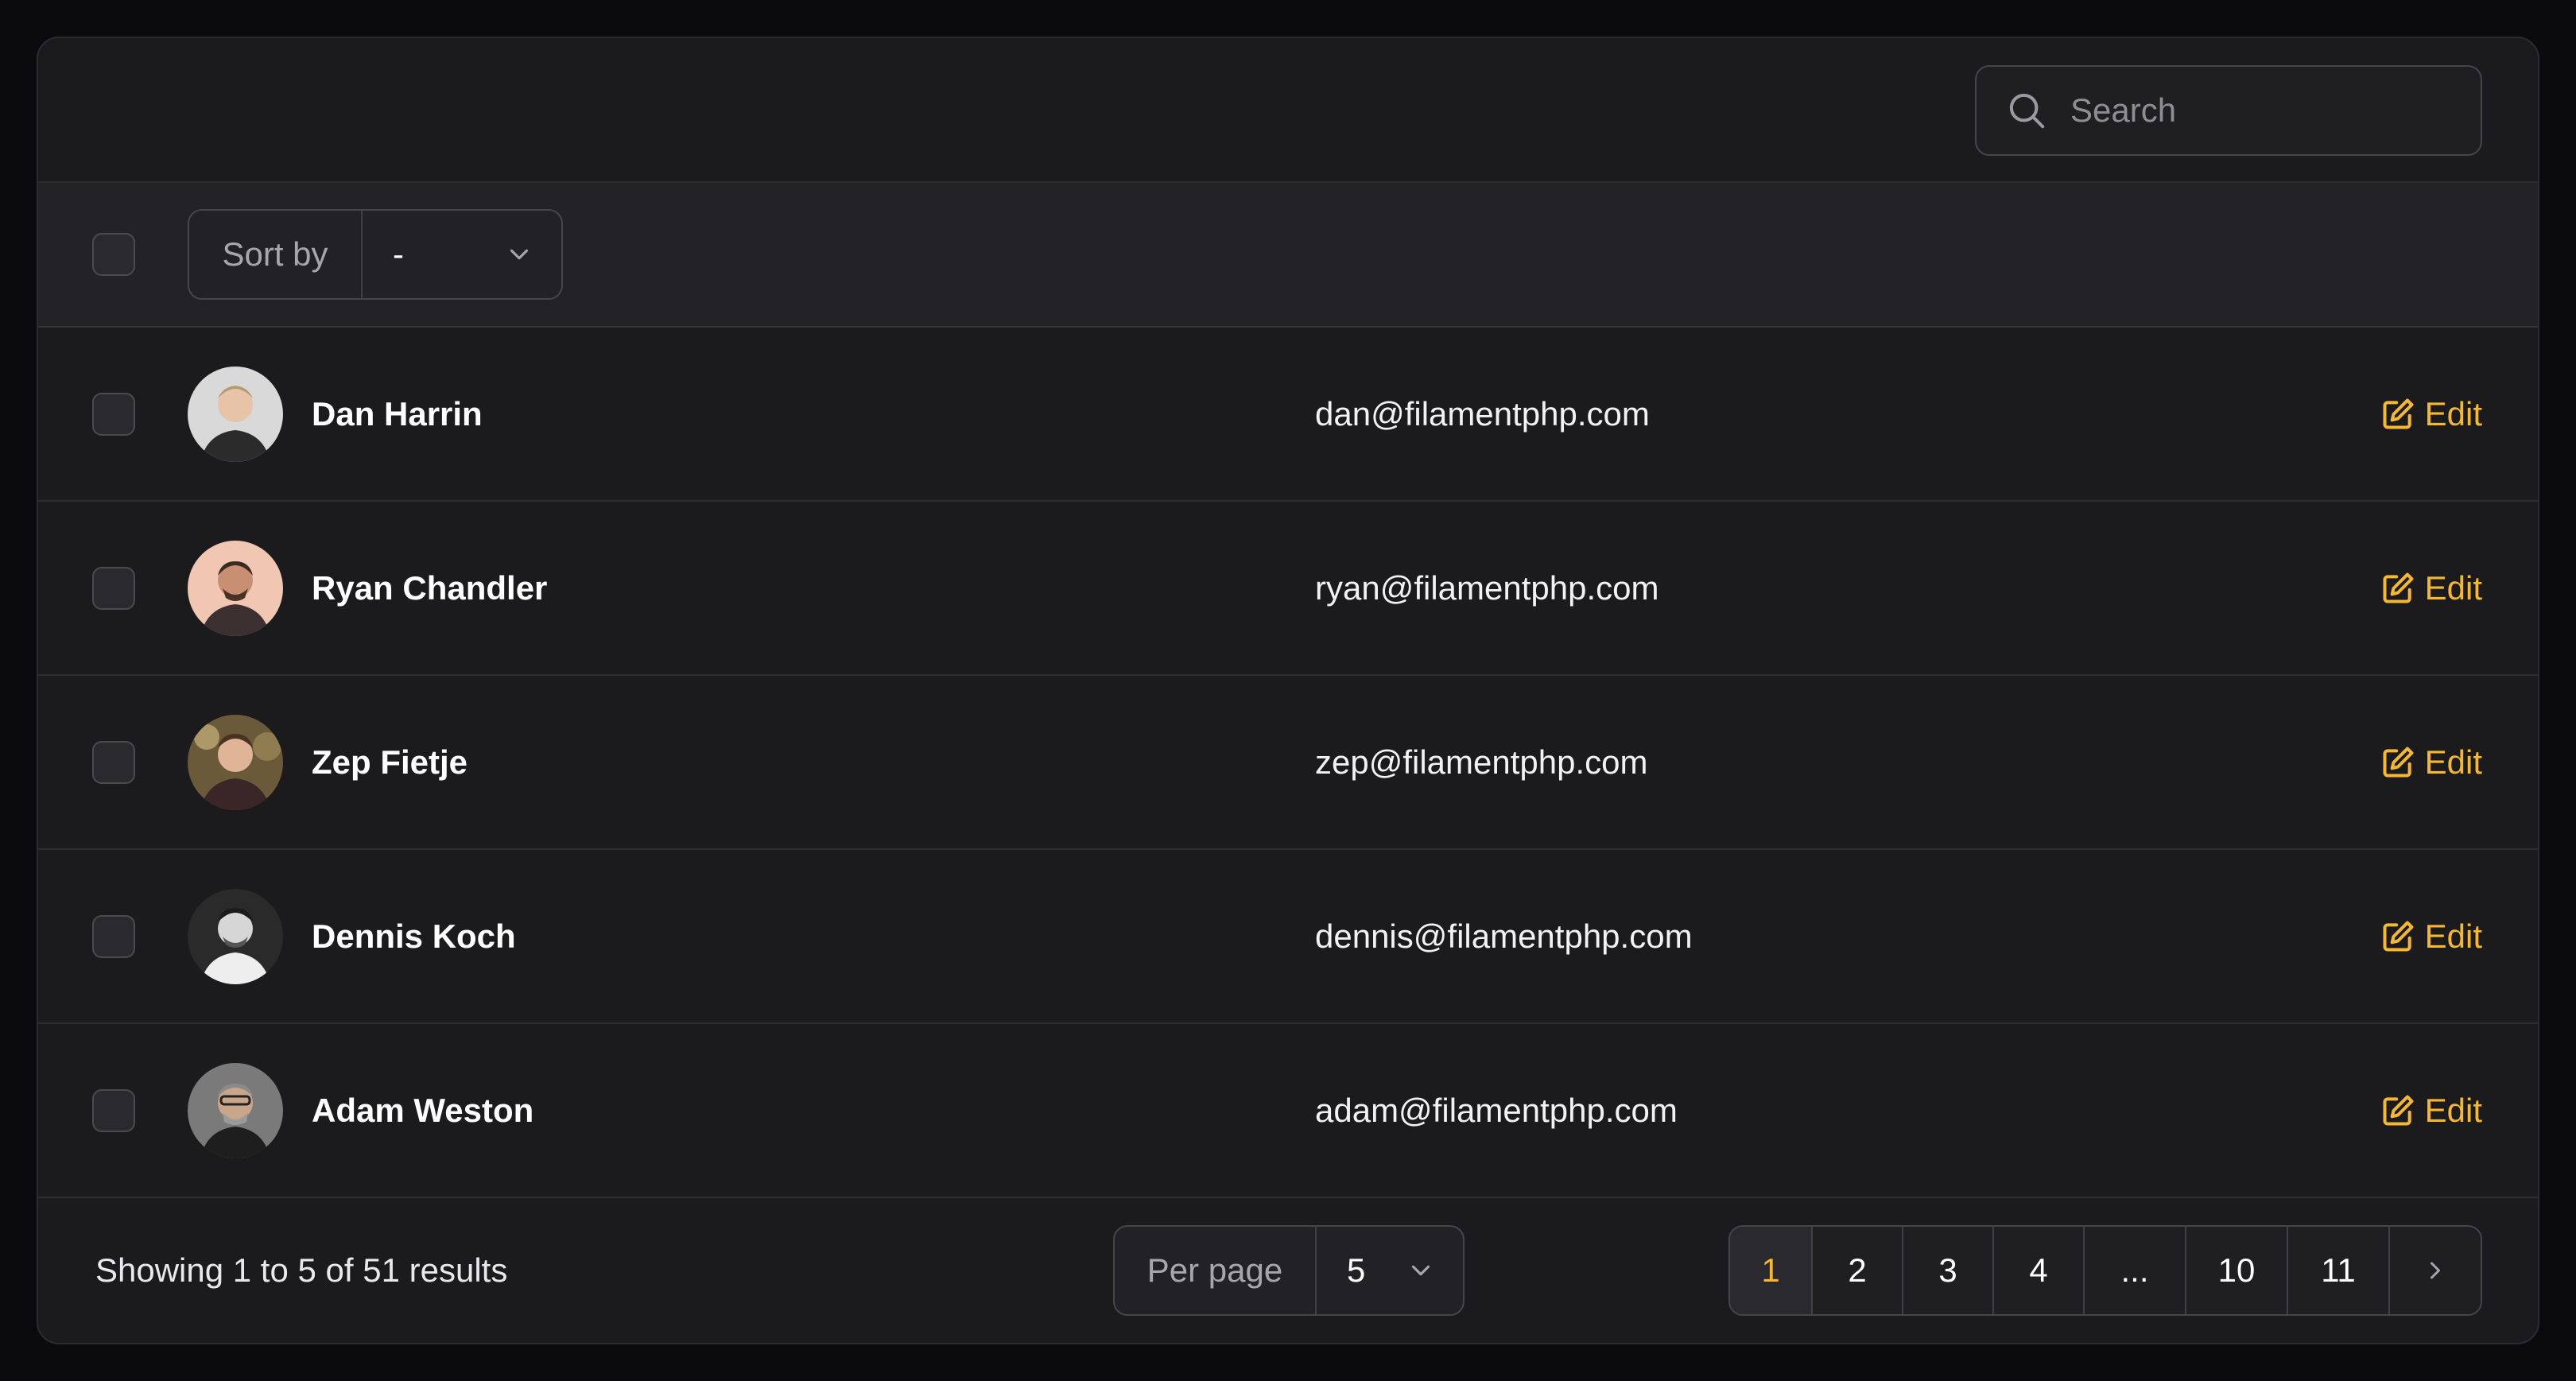  I want to click on table-row: Dennis Koch dennis@filamentphp.com Edit, so click(1288, 937).